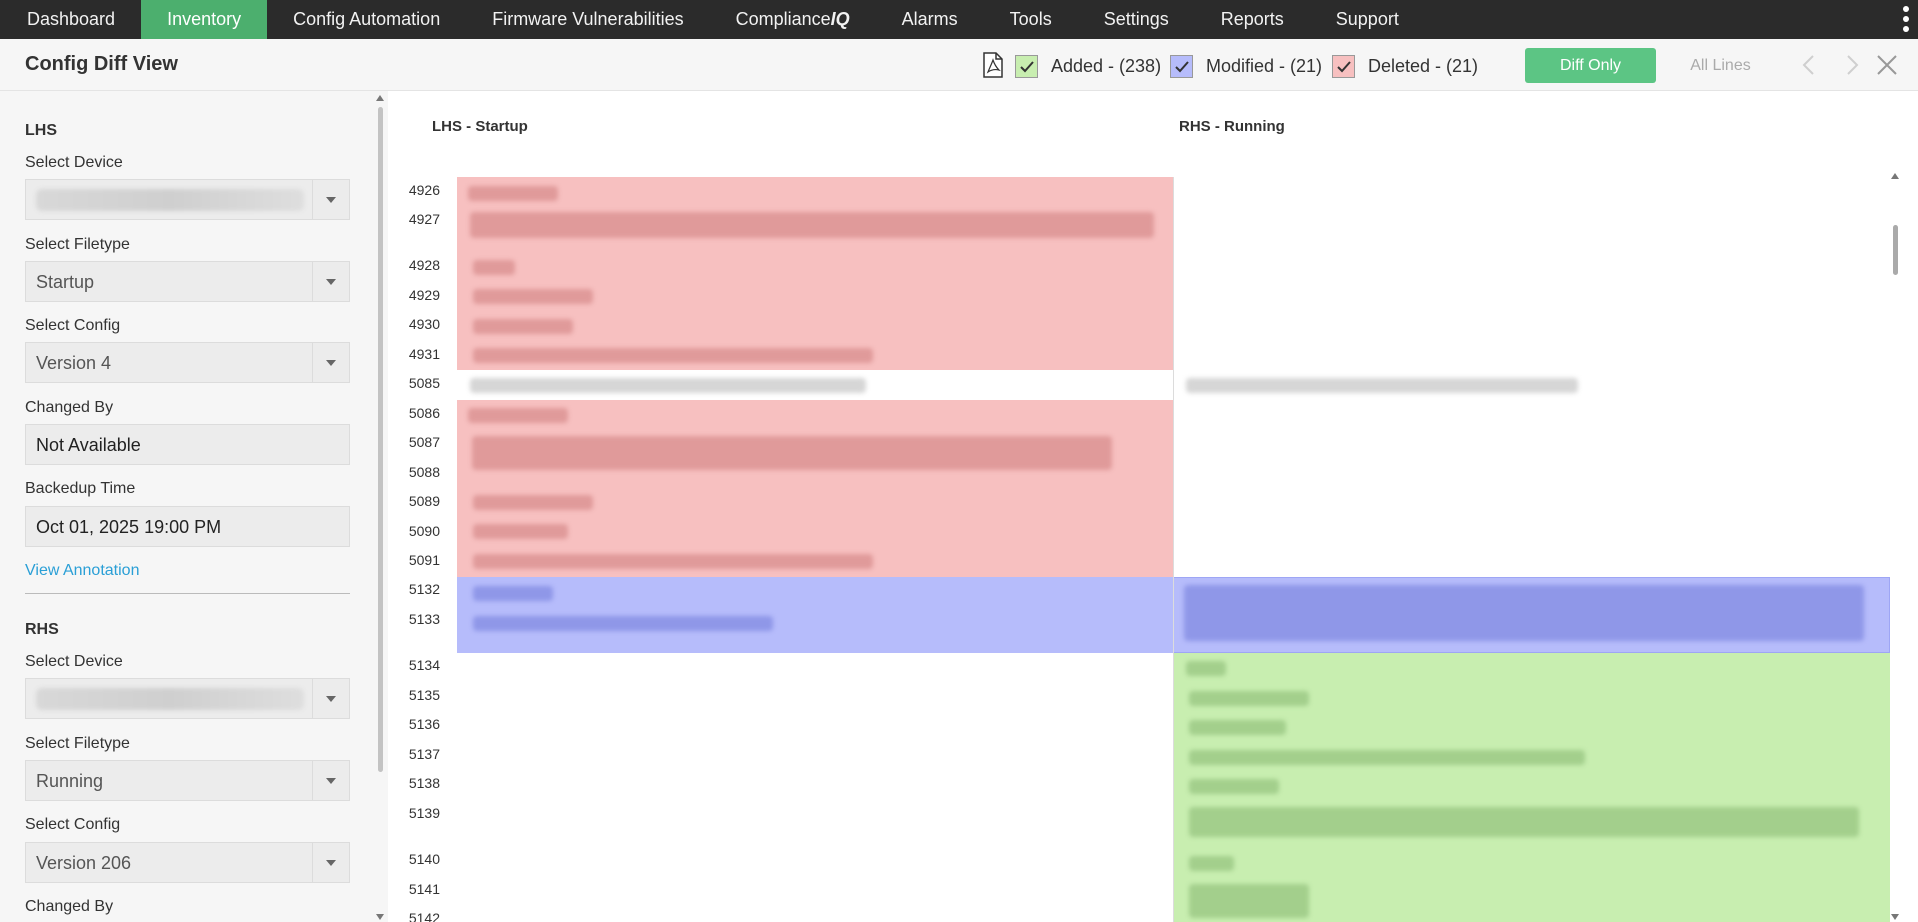 The height and width of the screenshot is (922, 1918). I want to click on lhs-select-filetype-label: Select Filetype, so click(77, 244).